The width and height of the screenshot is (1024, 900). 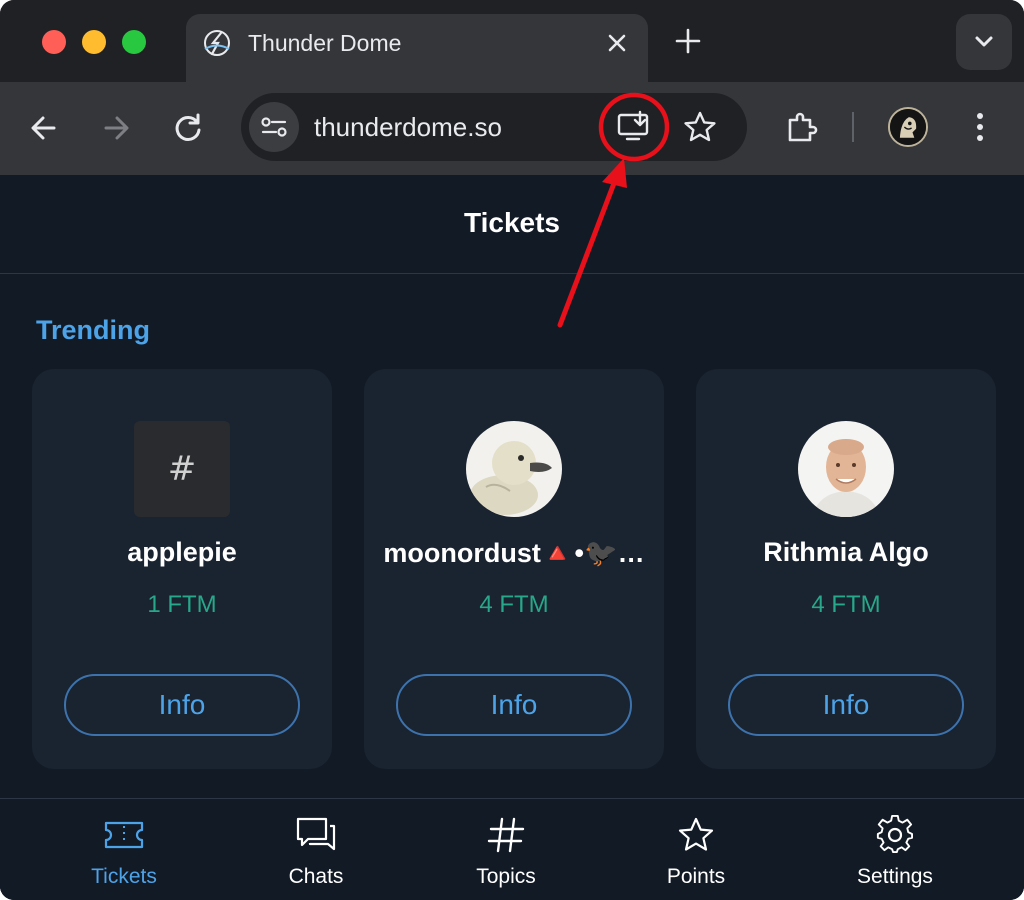 I want to click on nav-label: Settings, so click(x=895, y=876).